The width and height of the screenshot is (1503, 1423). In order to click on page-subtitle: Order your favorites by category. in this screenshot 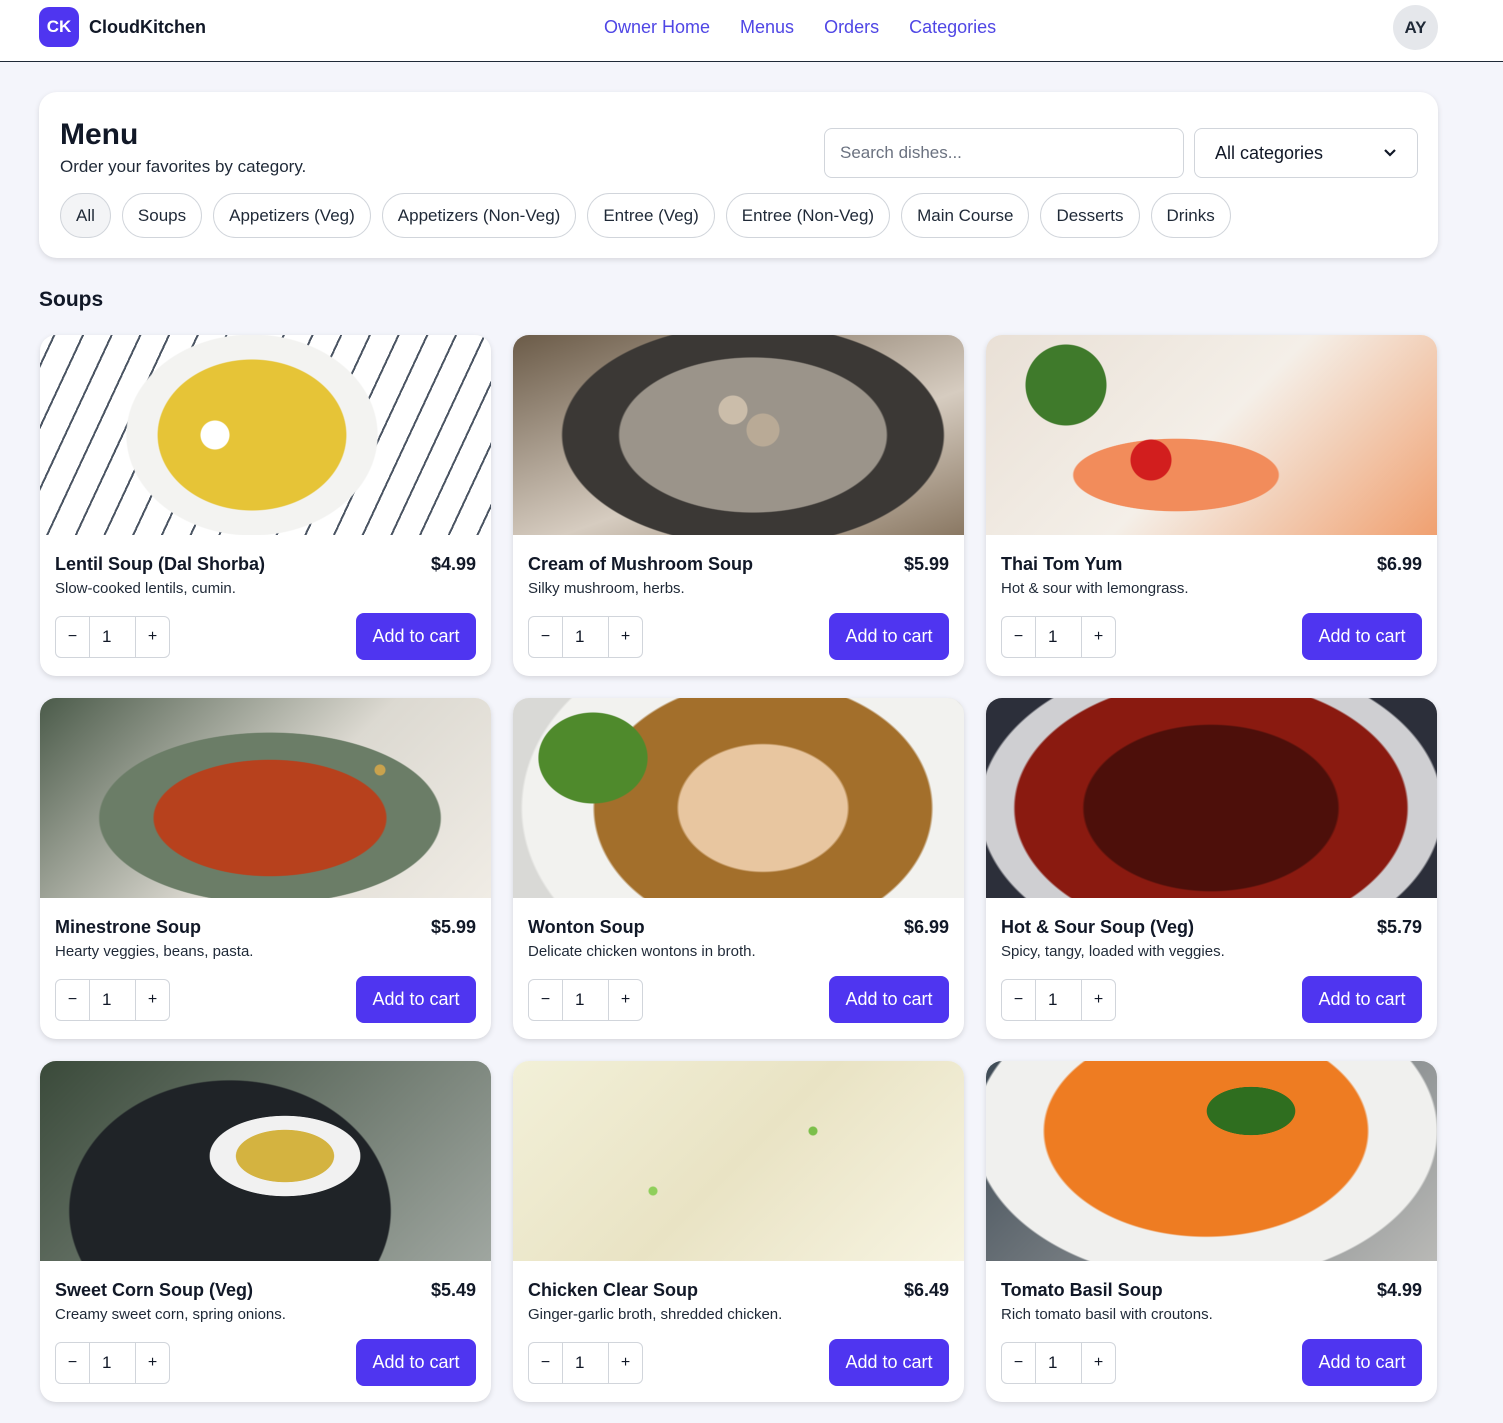, I will do `click(183, 166)`.